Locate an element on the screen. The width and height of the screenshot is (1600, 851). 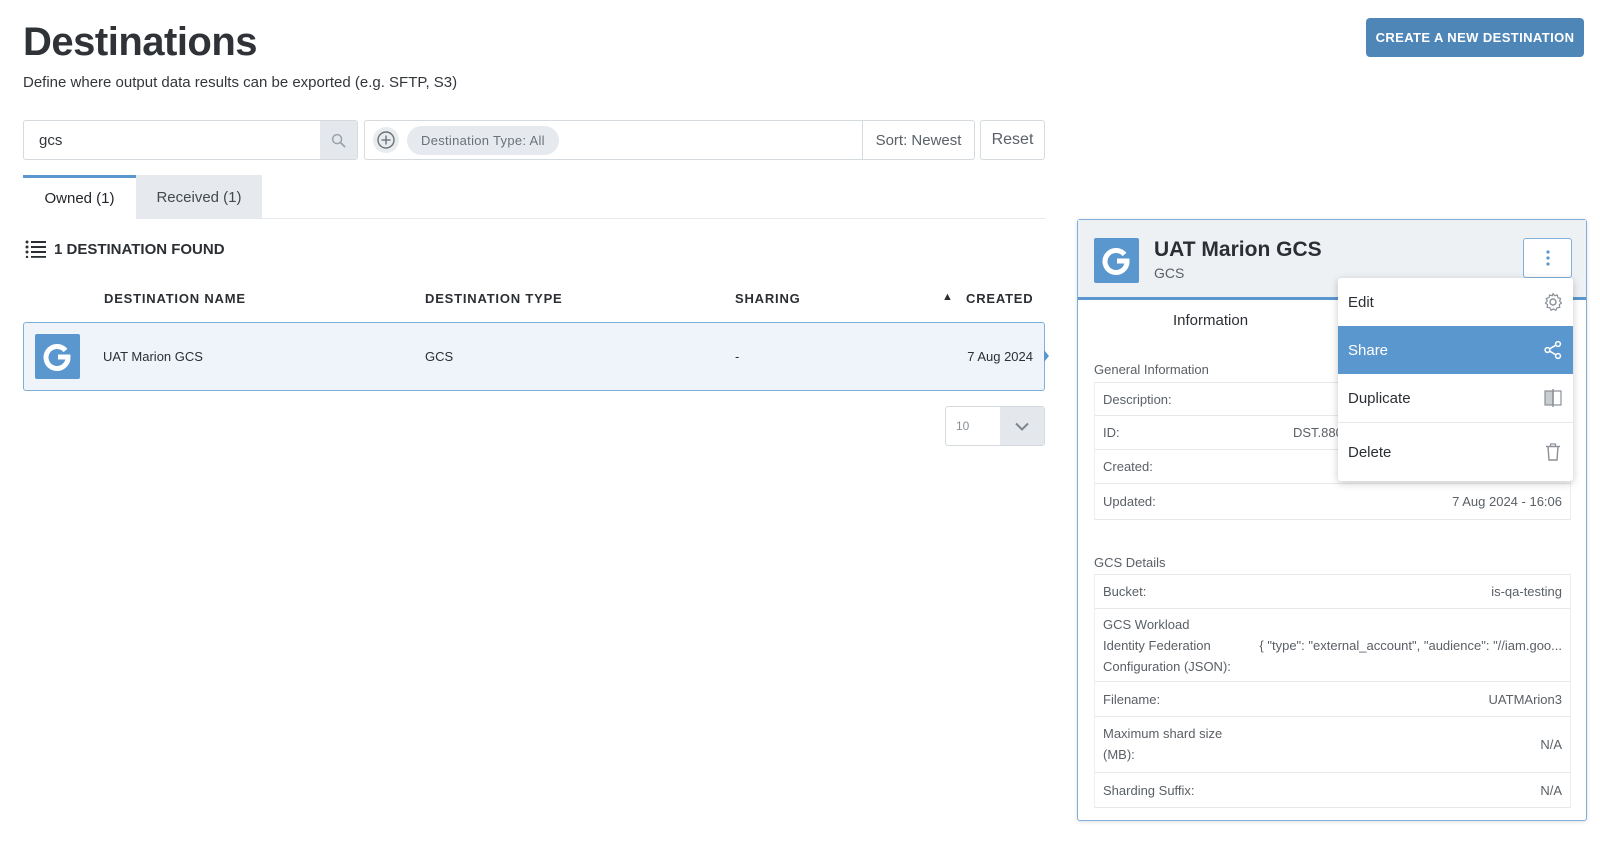
field-suffix-value: N/A is located at coordinates (1551, 790).